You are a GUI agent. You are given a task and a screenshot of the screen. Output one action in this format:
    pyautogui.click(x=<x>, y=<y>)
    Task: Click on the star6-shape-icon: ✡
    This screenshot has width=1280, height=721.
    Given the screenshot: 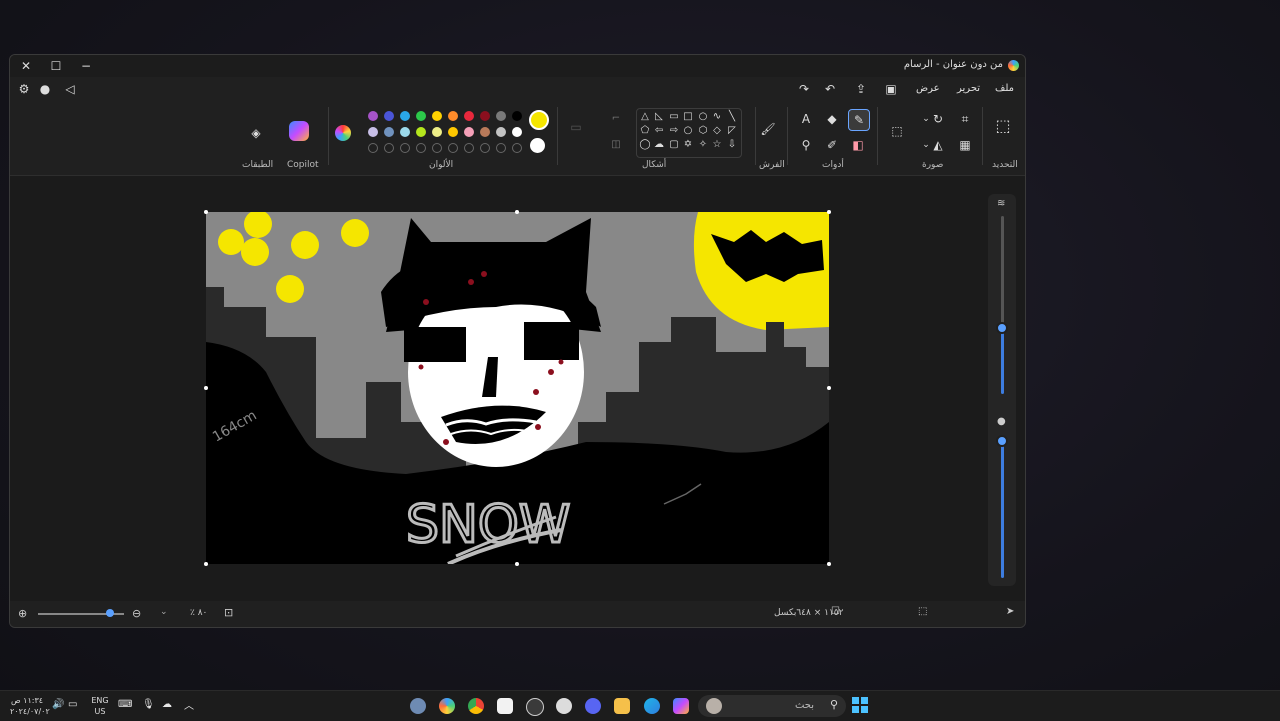 What is the action you would take?
    pyautogui.click(x=688, y=145)
    